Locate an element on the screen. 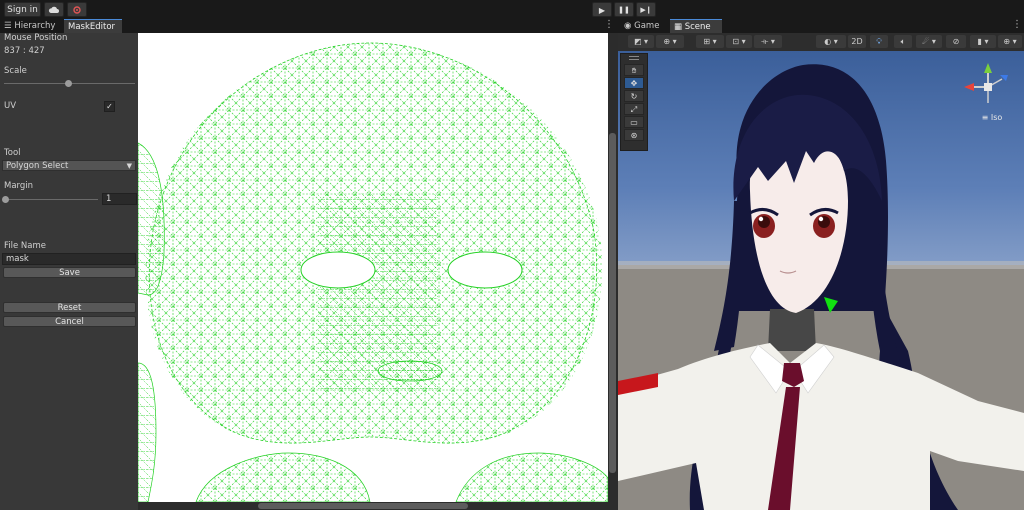 The image size is (1024, 510). margin-label: Margin is located at coordinates (19, 186).